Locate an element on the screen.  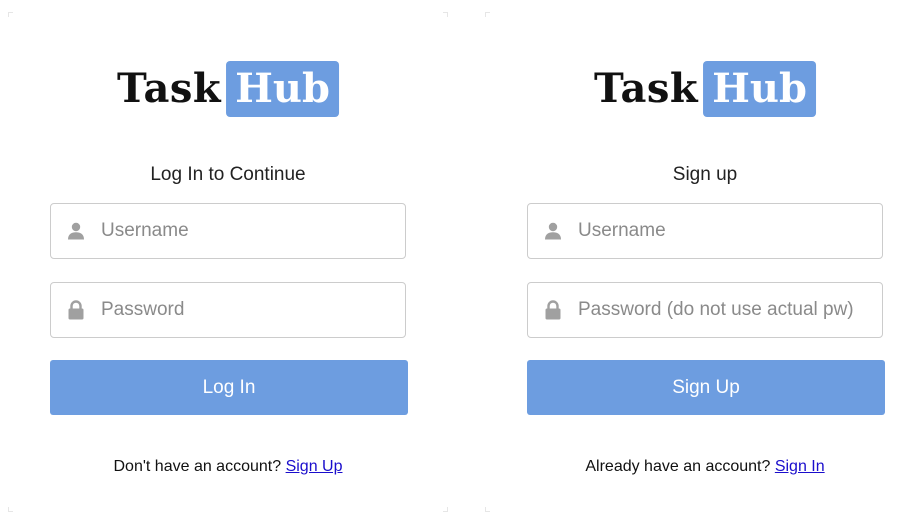
signup-link: Sign Up is located at coordinates (314, 466).